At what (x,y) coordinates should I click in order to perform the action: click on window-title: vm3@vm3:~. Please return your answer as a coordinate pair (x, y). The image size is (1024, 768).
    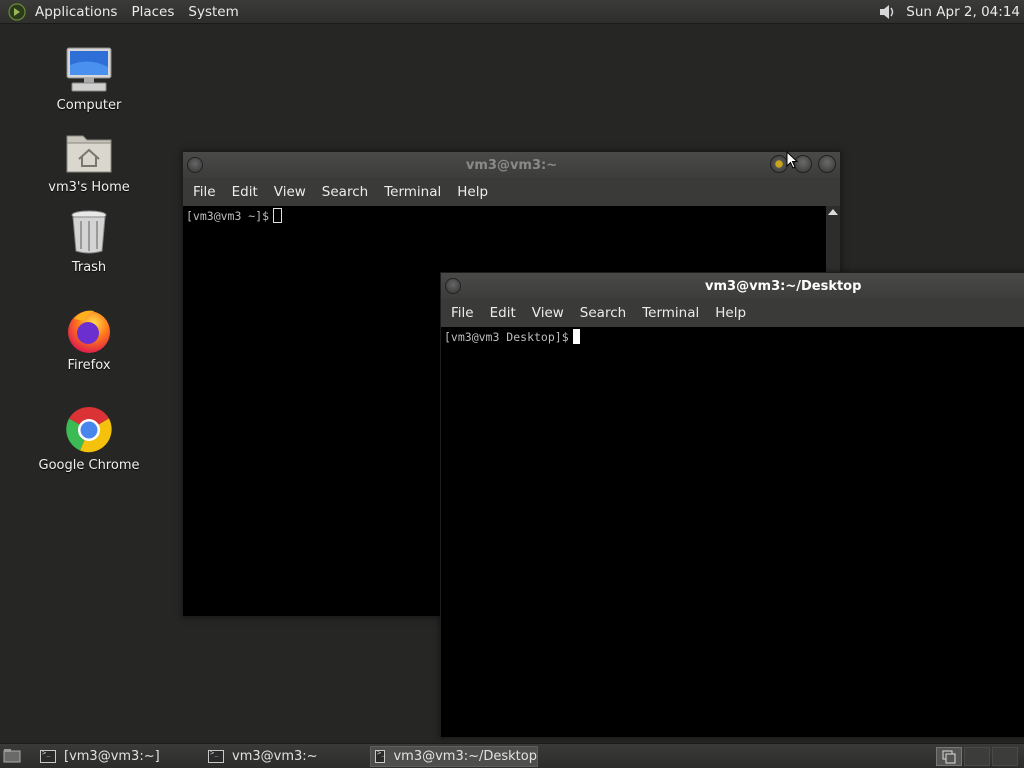
    Looking at the image, I should click on (511, 165).